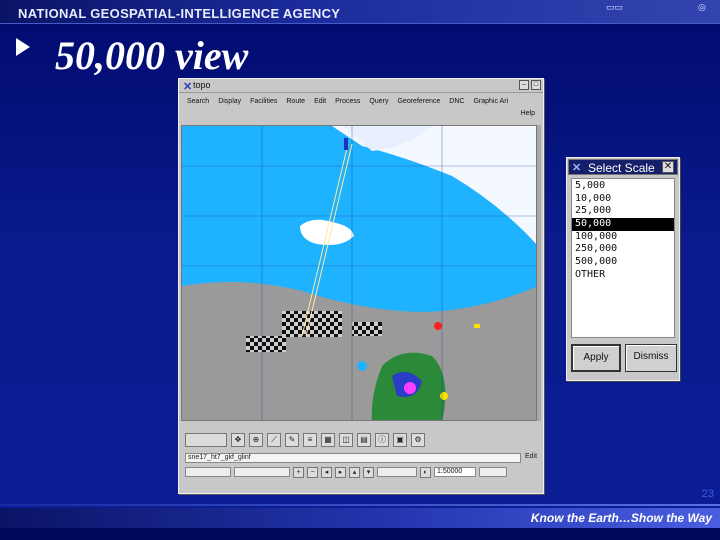 The height and width of the screenshot is (540, 720). I want to click on maximize-icon: □, so click(536, 85).